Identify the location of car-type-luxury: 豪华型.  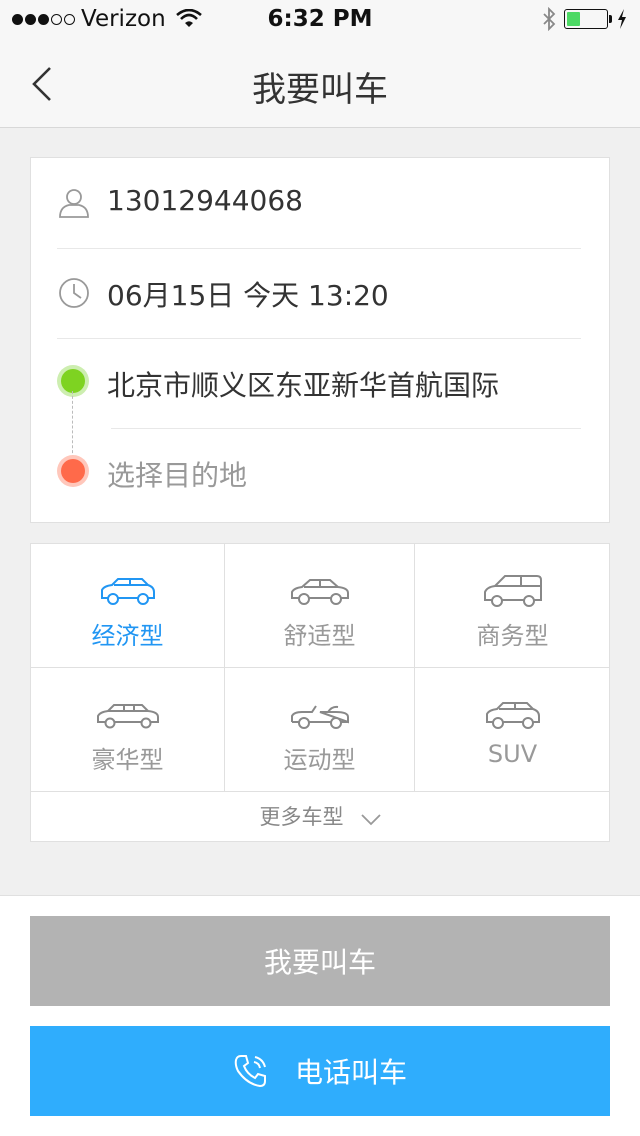
(128, 730).